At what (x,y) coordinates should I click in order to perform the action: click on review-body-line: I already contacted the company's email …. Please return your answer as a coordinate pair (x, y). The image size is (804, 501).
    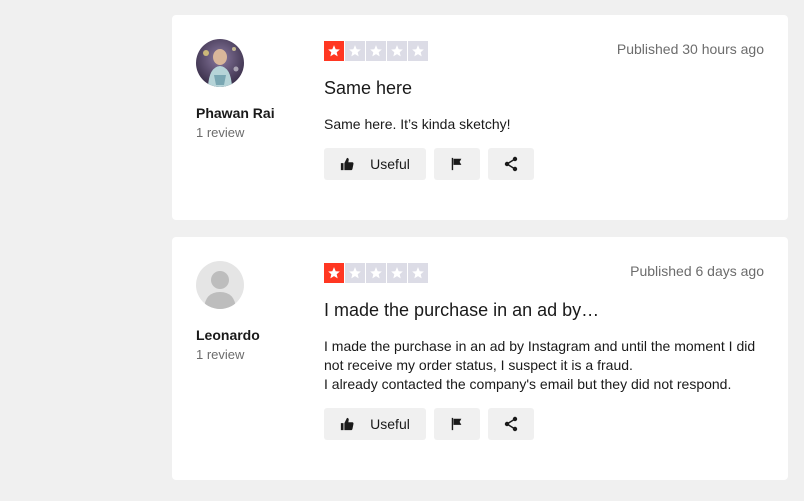
    Looking at the image, I should click on (528, 384).